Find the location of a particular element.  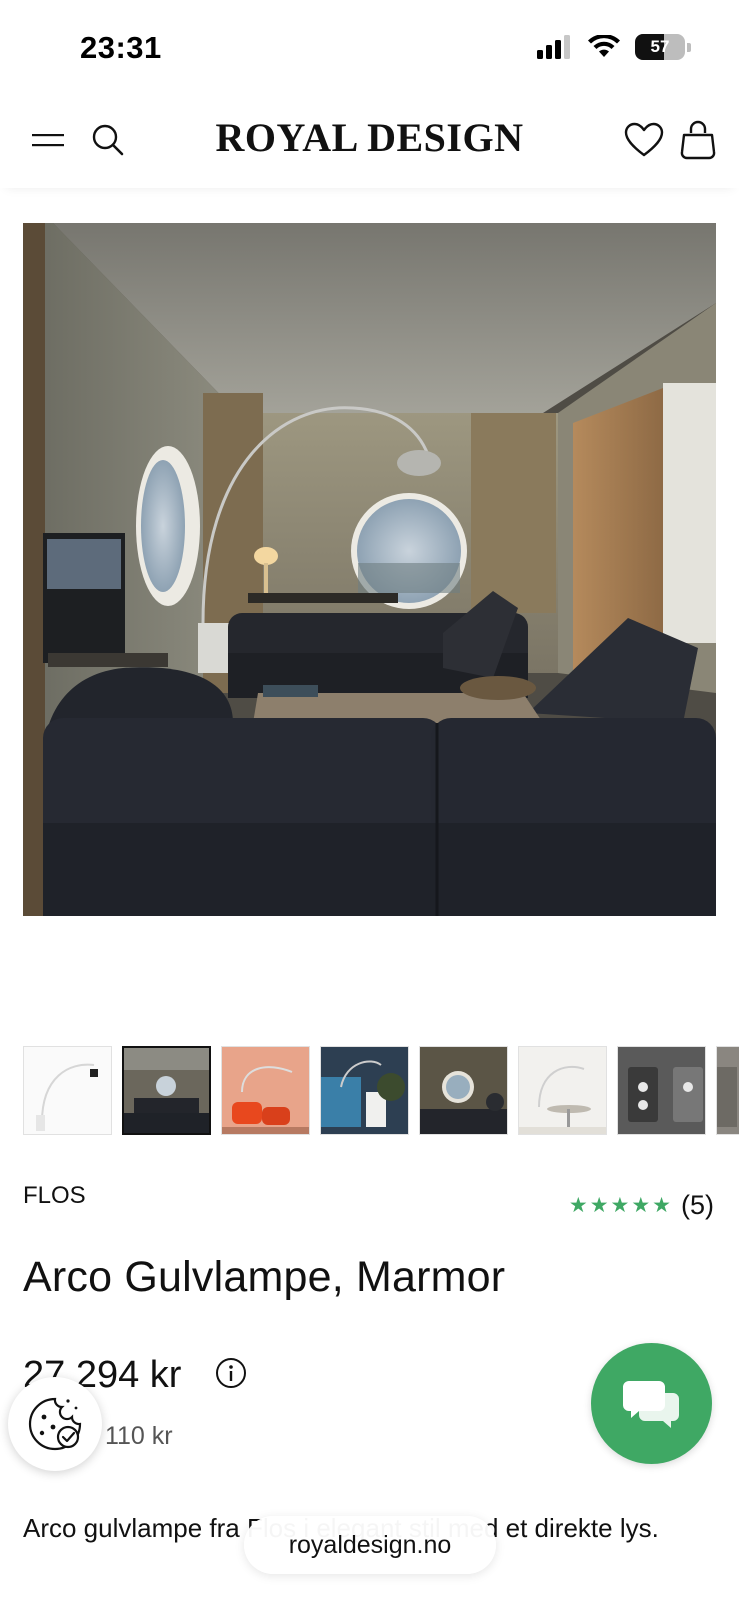

wifi-icon is located at coordinates (604, 46).